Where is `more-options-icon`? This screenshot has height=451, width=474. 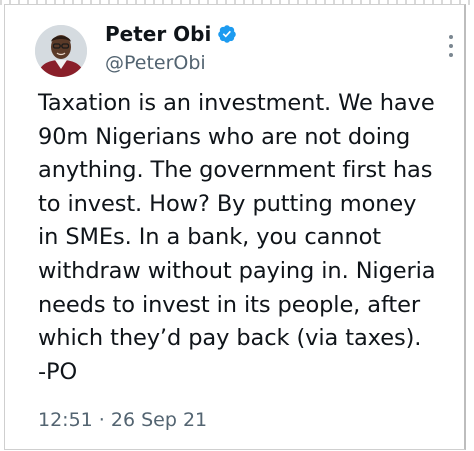
more-options-icon is located at coordinates (451, 46).